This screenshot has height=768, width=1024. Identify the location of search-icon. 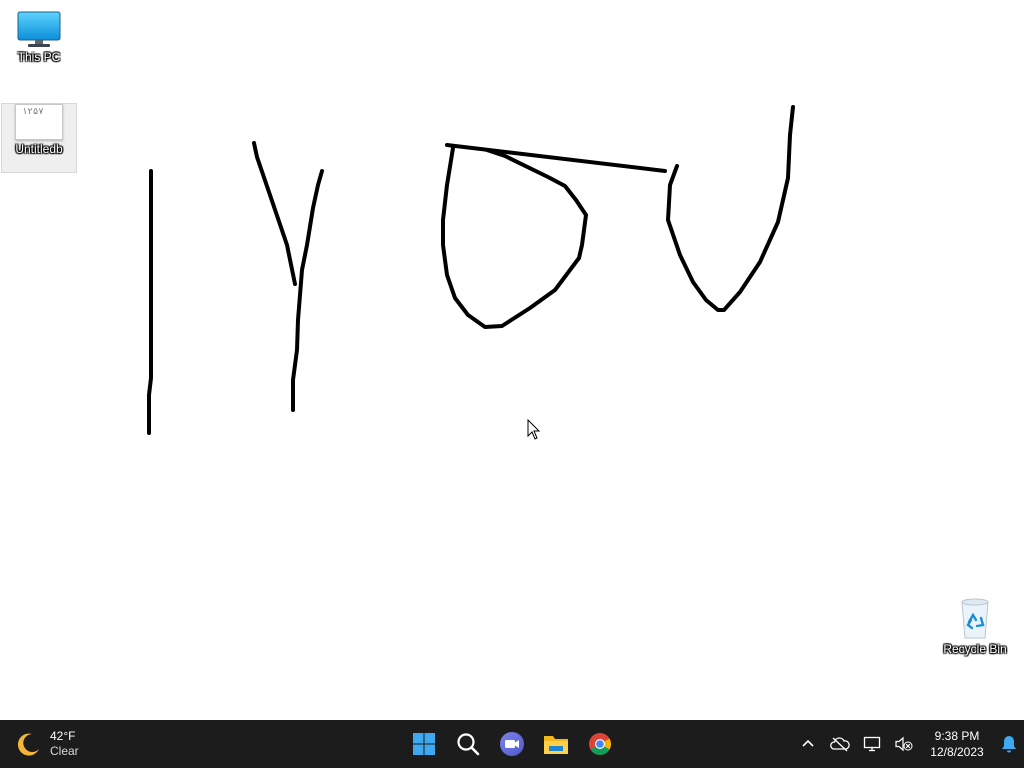
(468, 744).